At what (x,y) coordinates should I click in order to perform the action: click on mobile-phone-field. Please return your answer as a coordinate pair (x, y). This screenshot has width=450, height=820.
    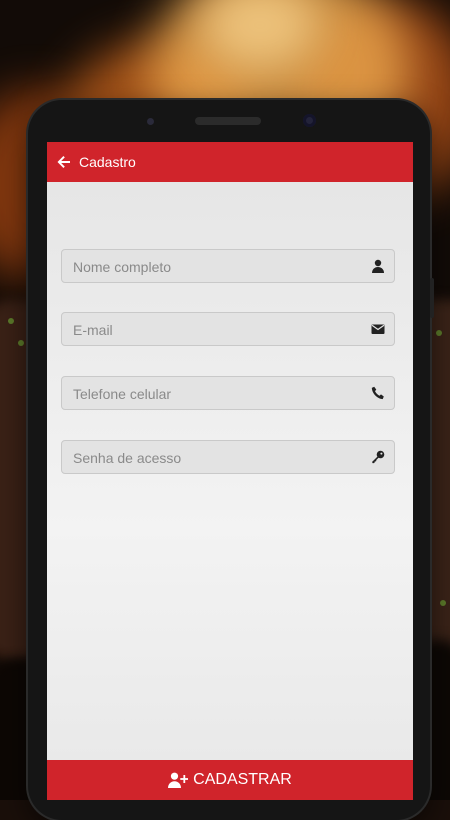
    Looking at the image, I should click on (228, 393).